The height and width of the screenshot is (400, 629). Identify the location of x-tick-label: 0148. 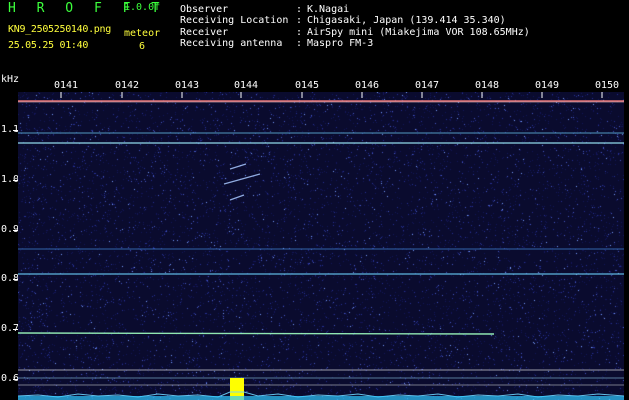
(487, 85).